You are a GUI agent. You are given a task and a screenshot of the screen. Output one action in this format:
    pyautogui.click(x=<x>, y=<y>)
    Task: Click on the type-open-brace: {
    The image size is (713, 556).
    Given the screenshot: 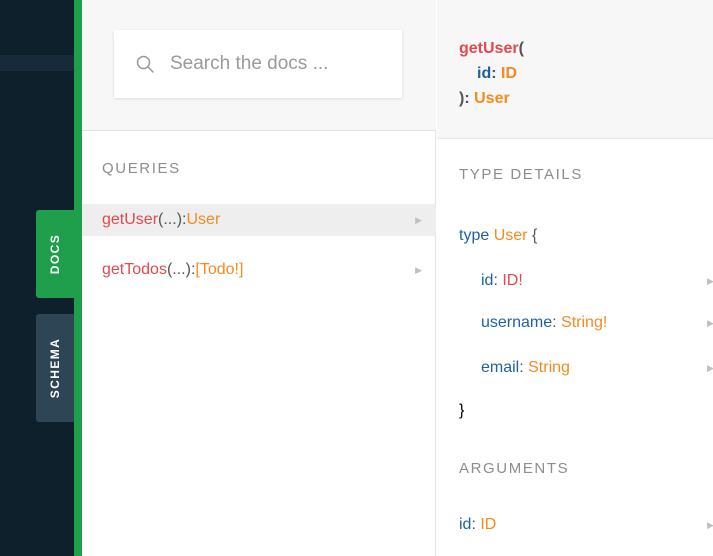 What is the action you would take?
    pyautogui.click(x=534, y=235)
    